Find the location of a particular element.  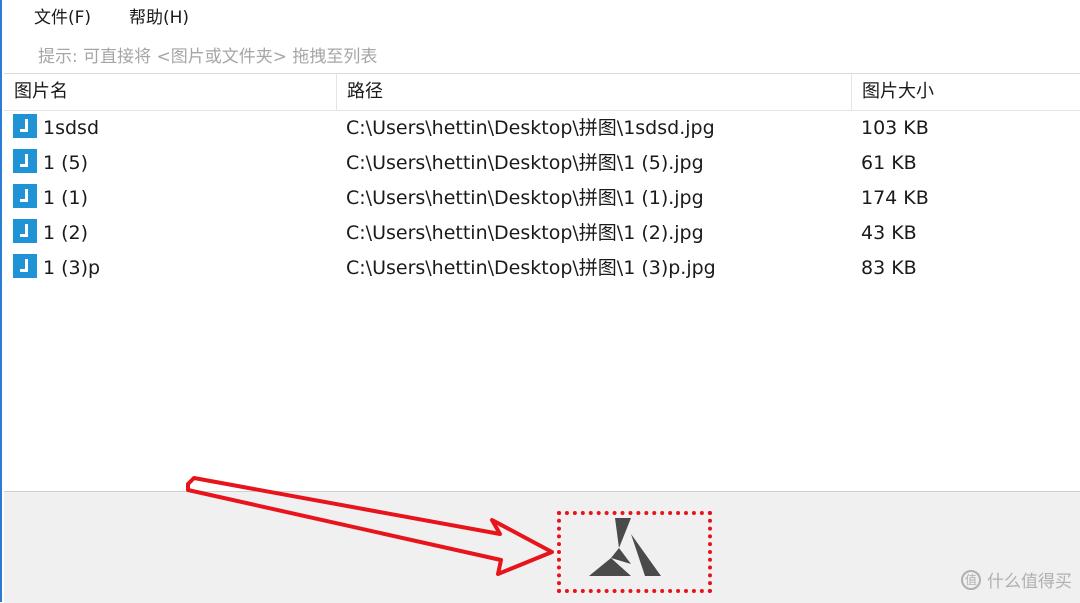

cell-path: C:\Users\hettin\Desktop\拼图\1sdsd.jpg is located at coordinates (530, 128).